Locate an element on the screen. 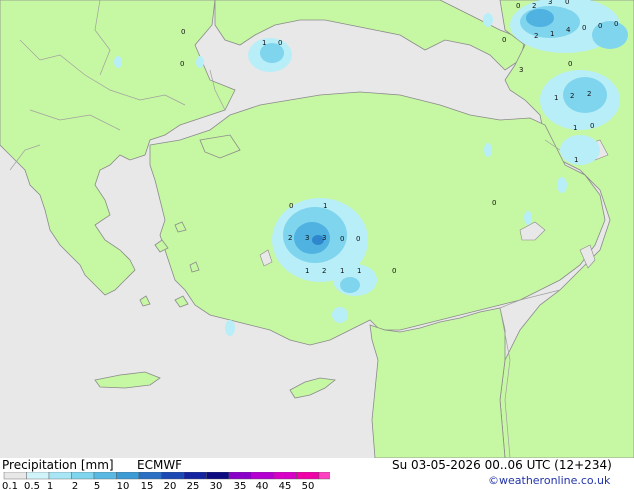  scale-tick-label: 1 is located at coordinates (50, 485).